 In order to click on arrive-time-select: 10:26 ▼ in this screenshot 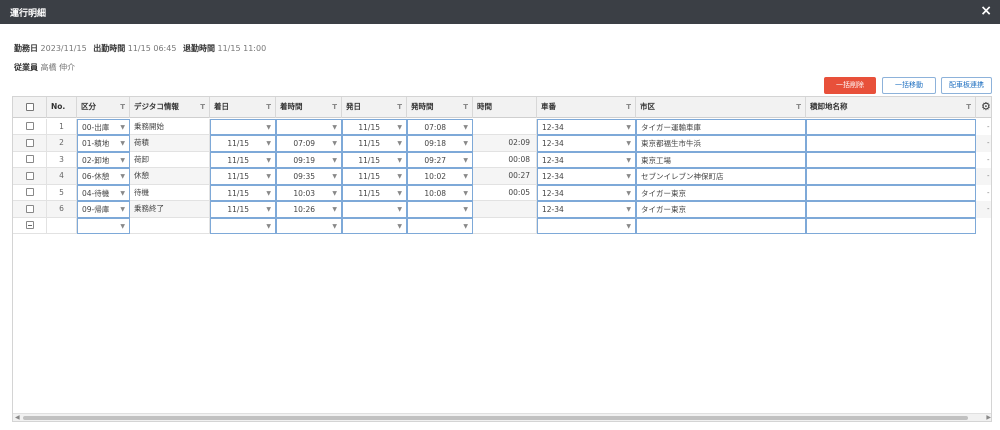, I will do `click(309, 209)`.